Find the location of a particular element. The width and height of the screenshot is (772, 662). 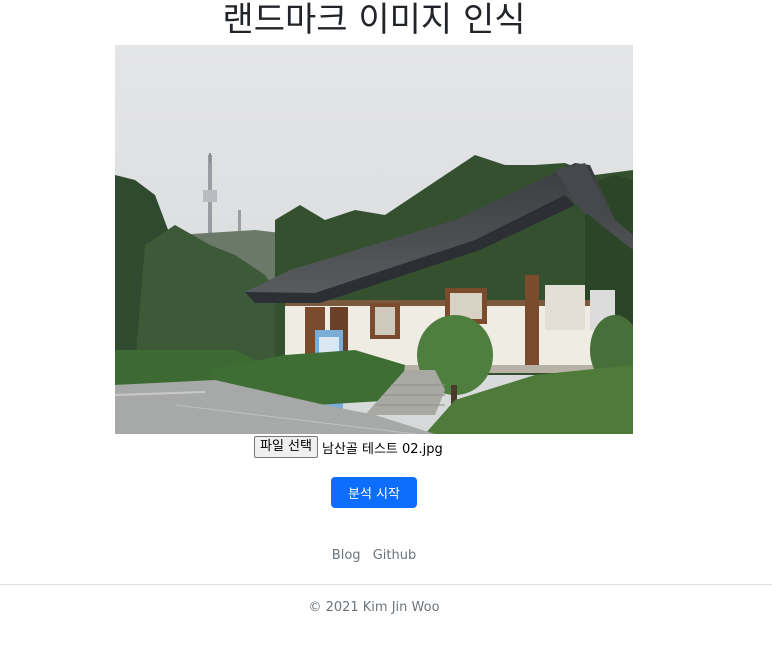

footer-divider is located at coordinates (386, 584).